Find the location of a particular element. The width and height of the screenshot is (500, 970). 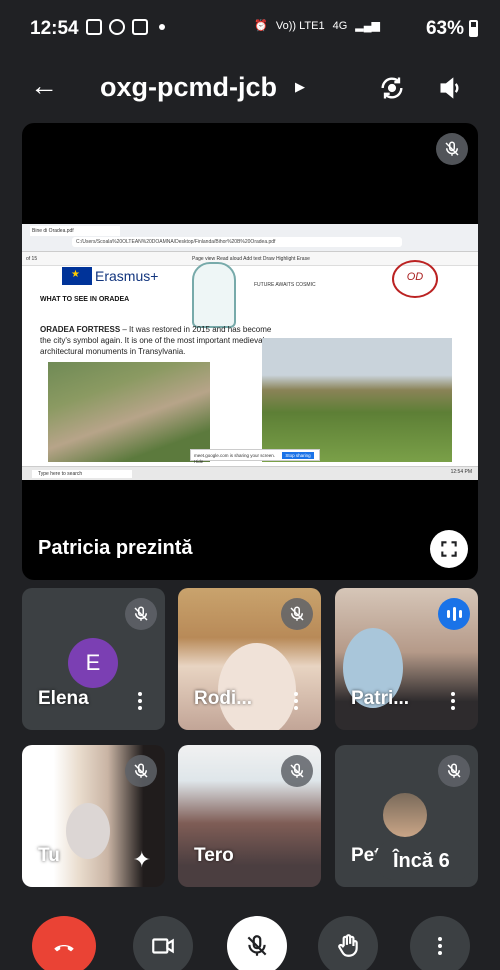

status-bar: 12:54 ⏰ Vo)) LTE1 4G ▂▄▆ 63% is located at coordinates (250, 29).